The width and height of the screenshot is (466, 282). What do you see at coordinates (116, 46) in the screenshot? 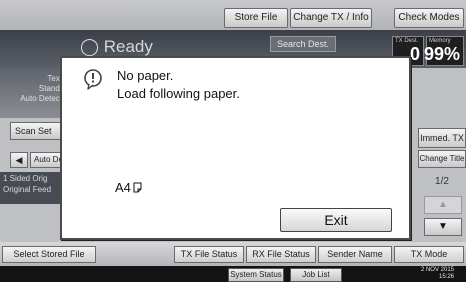
I see `status-text: ◯ Ready` at bounding box center [116, 46].